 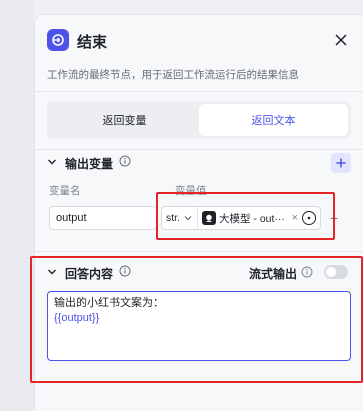 What do you see at coordinates (92, 42) in the screenshot?
I see `node-title: 结束` at bounding box center [92, 42].